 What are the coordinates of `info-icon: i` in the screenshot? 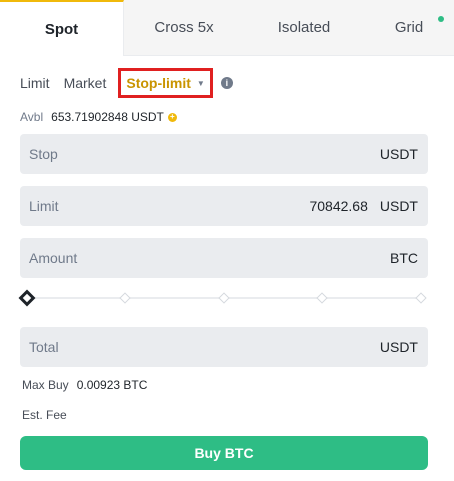 It's located at (226, 83).